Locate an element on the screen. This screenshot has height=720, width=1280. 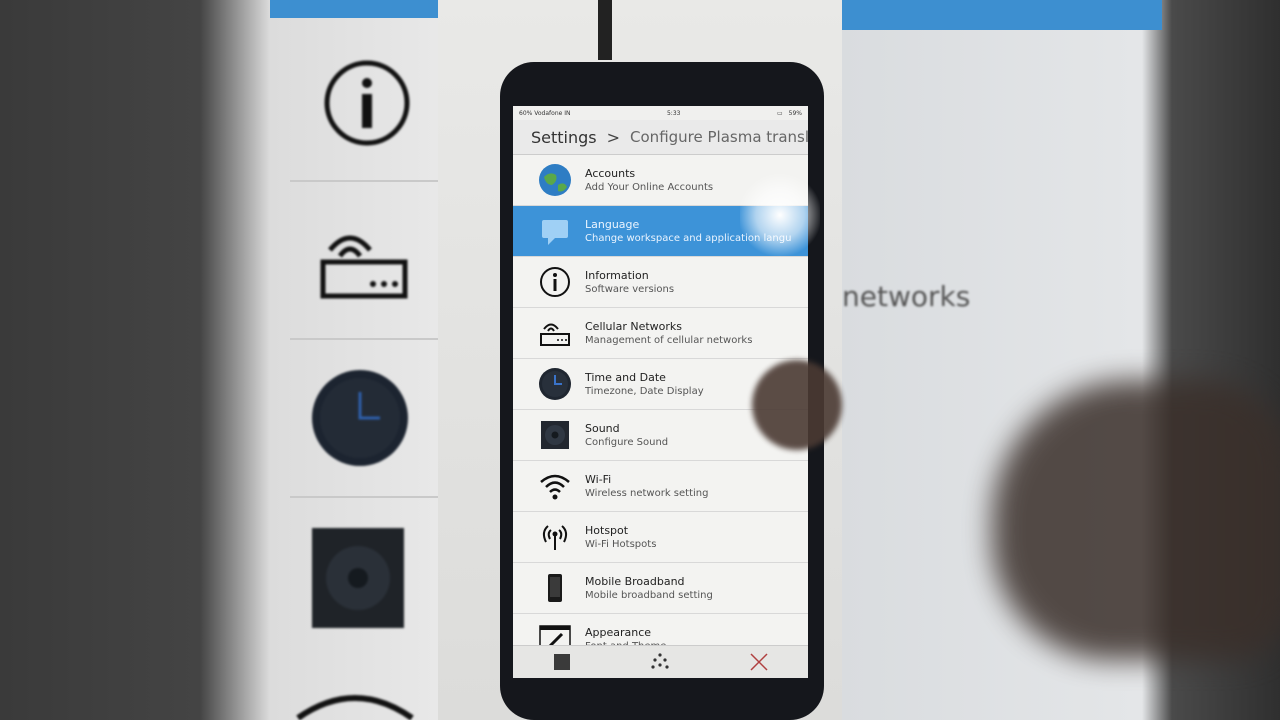
item-title: Wi-Fi is located at coordinates (598, 479).